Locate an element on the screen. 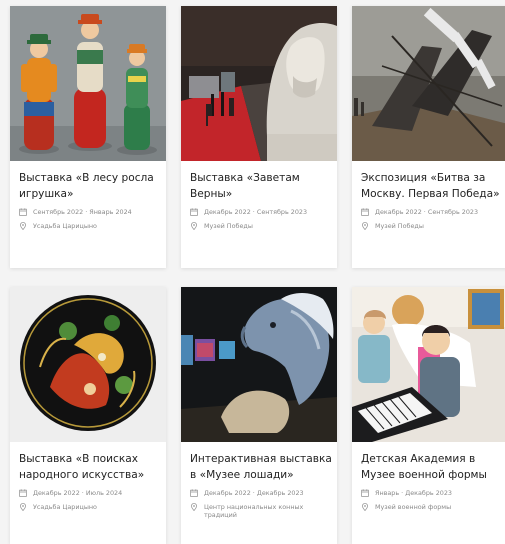 The height and width of the screenshot is (544, 505). museum-hall-bust-photo is located at coordinates (259, 83).